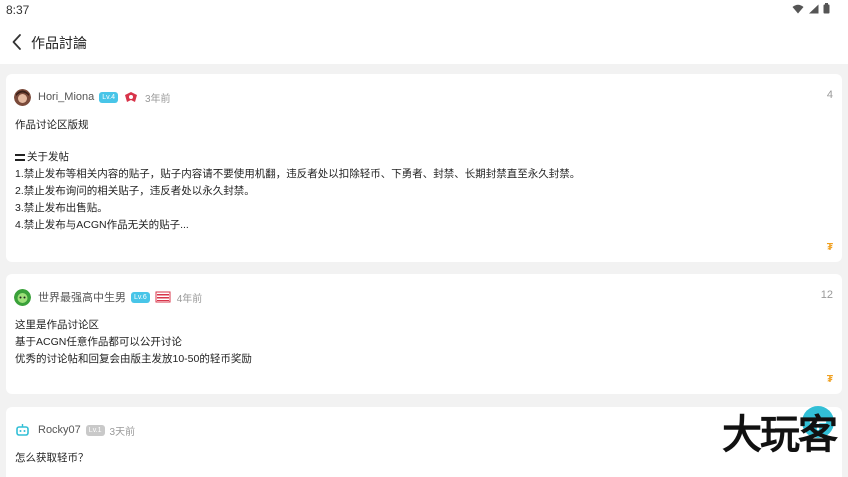  What do you see at coordinates (135, 191) in the screenshot?
I see `post-line: 2.禁止发布询问的相关贴子，违反者处以永久封禁。` at bounding box center [135, 191].